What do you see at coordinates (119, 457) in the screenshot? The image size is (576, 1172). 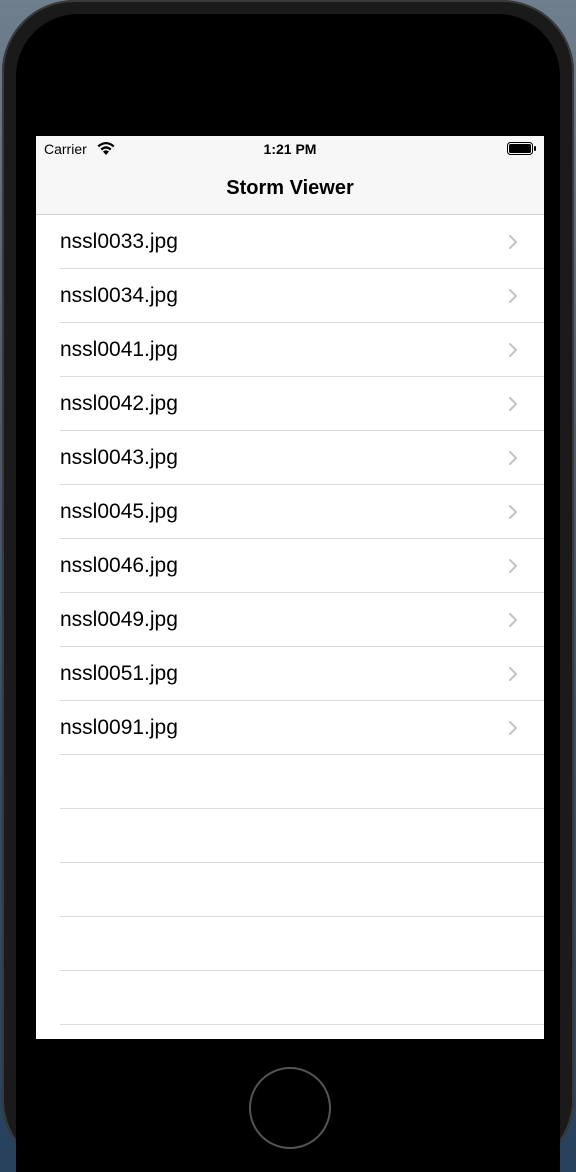 I see `list-item-label: nssl0043.jpg` at bounding box center [119, 457].